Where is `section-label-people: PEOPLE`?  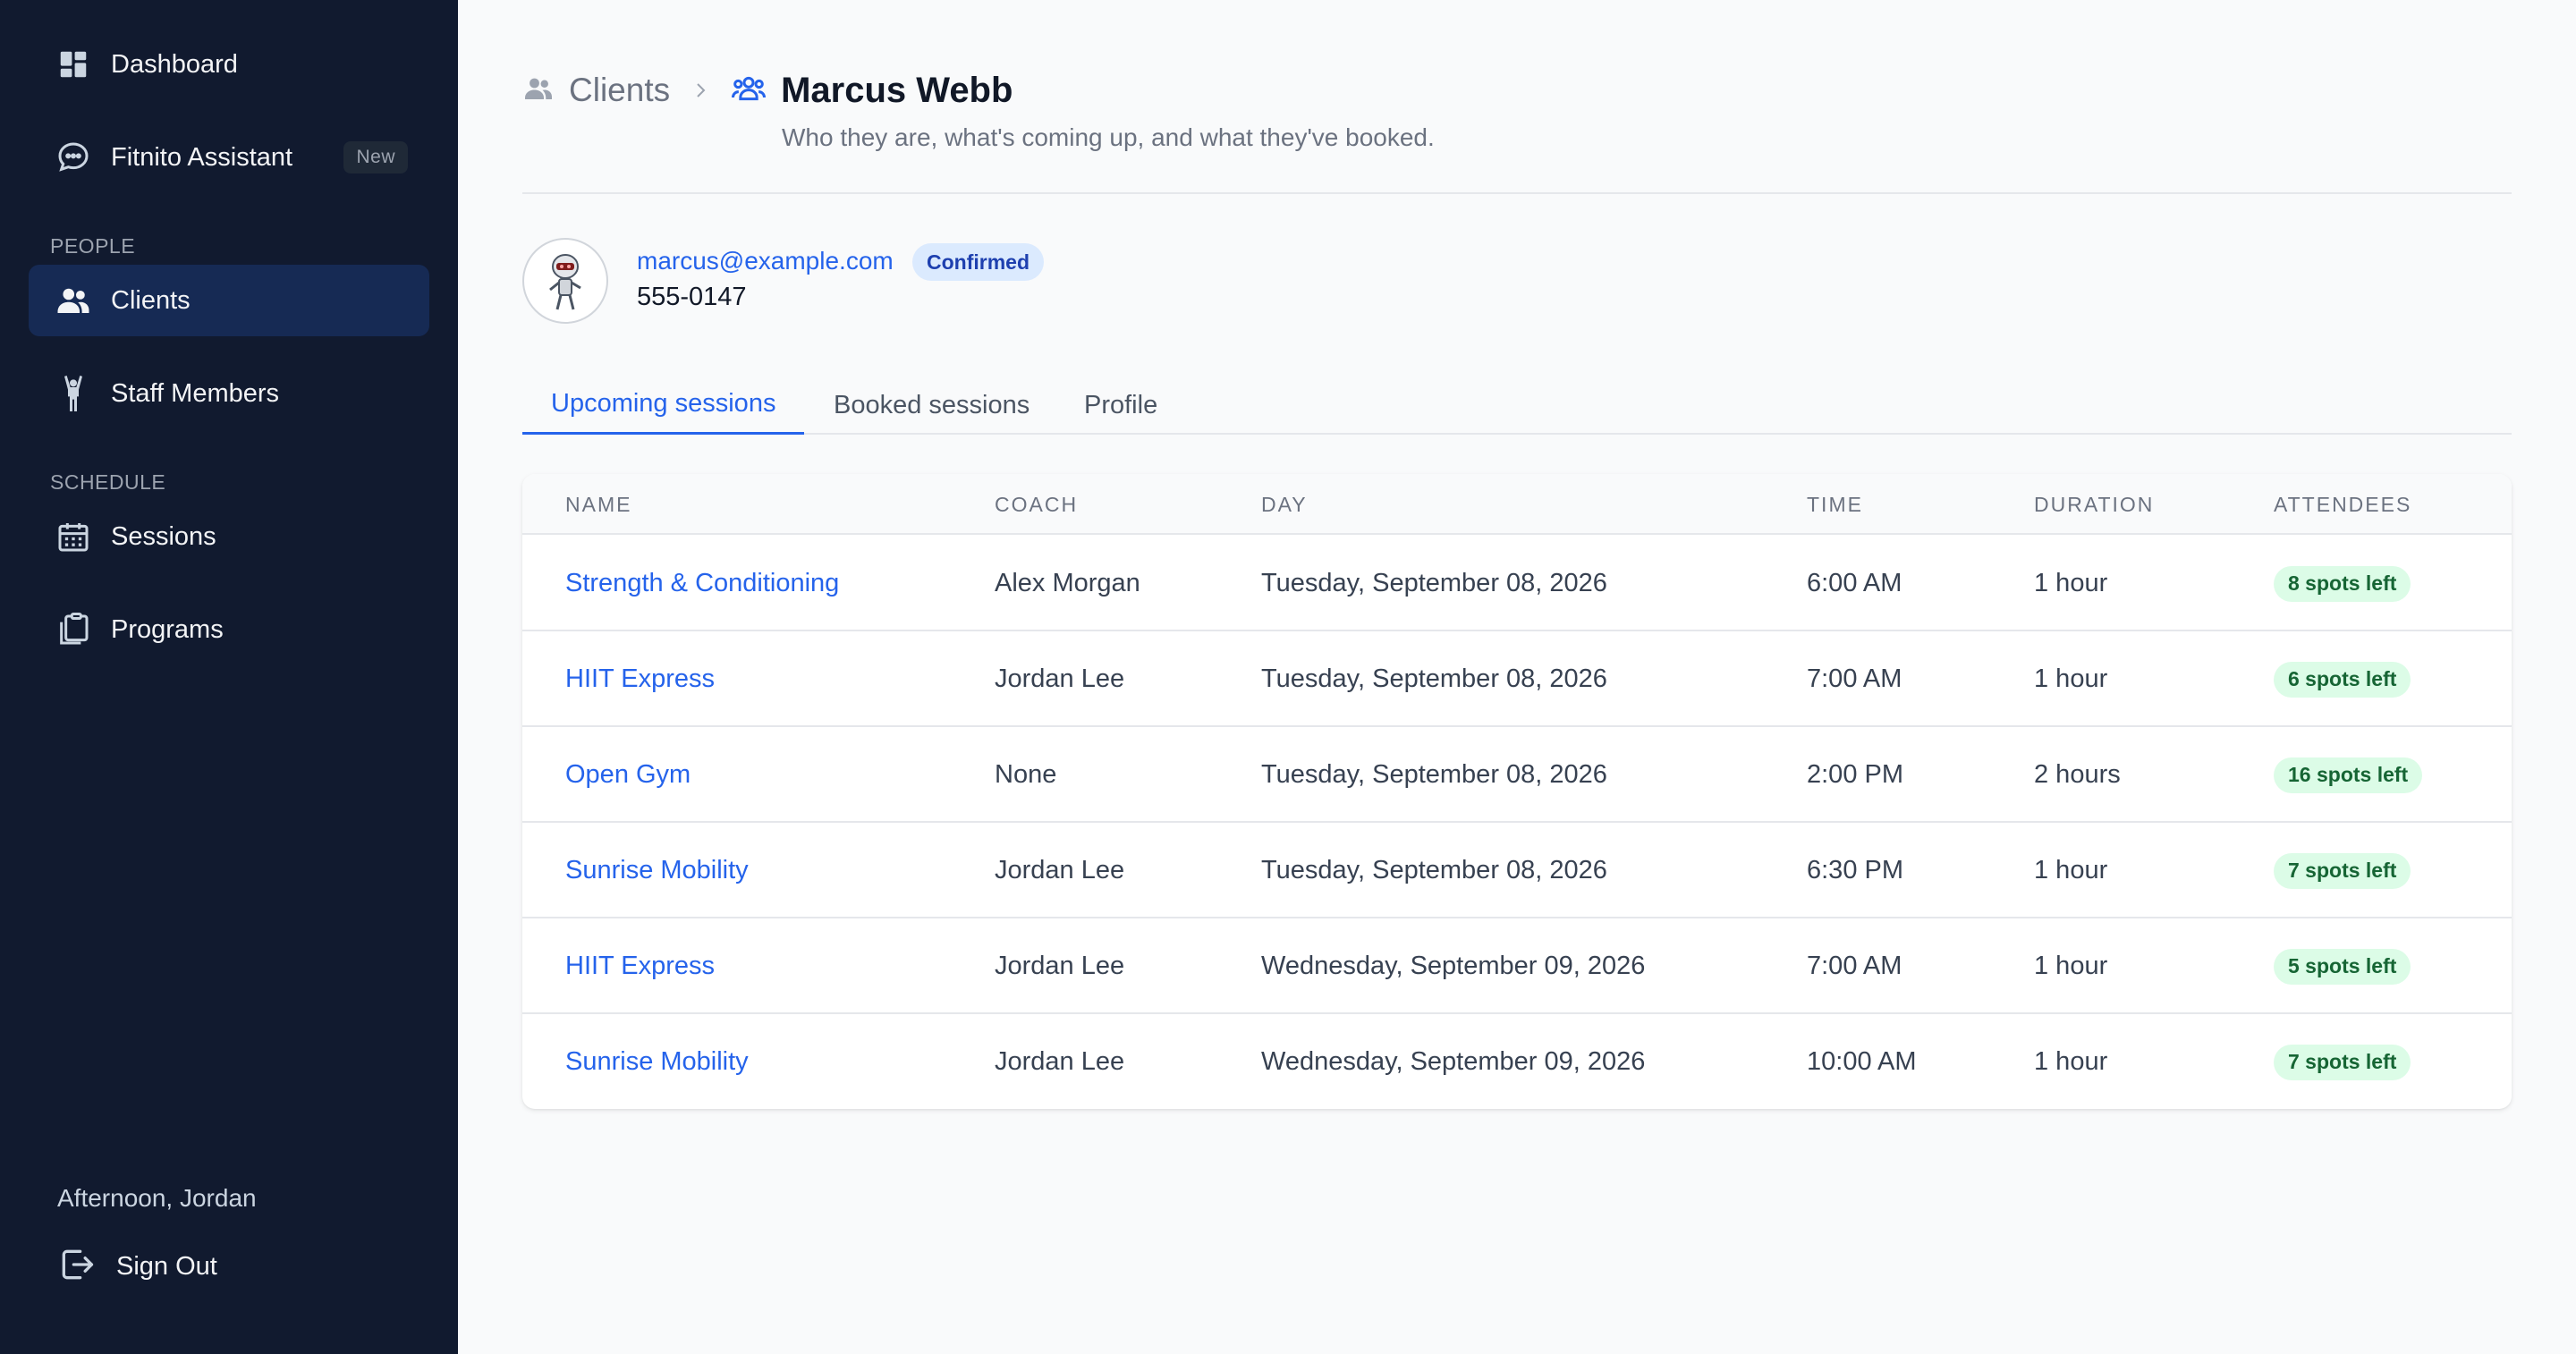 section-label-people: PEOPLE is located at coordinates (93, 246).